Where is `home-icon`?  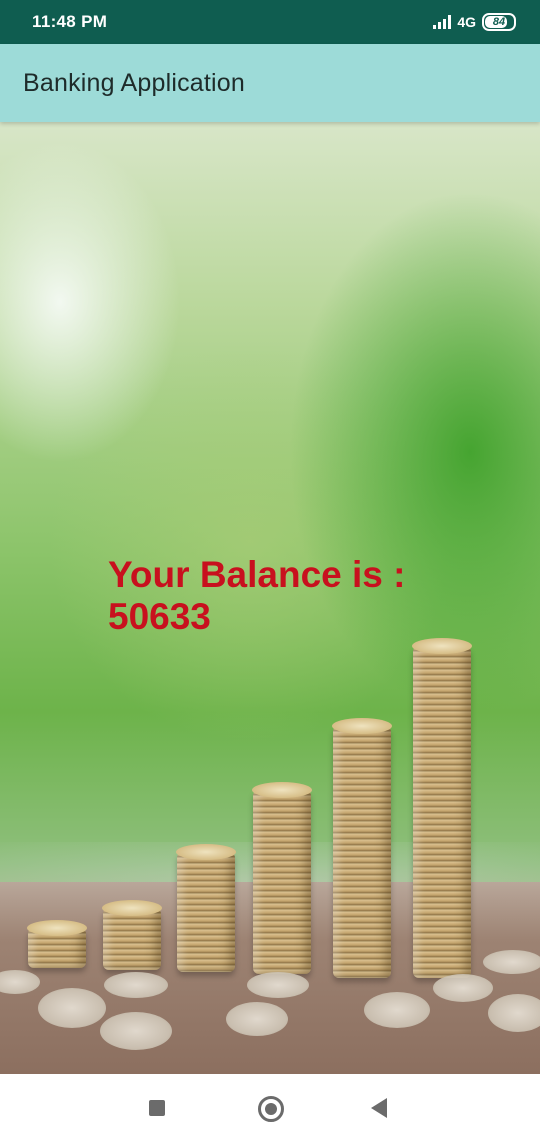 home-icon is located at coordinates (271, 1109).